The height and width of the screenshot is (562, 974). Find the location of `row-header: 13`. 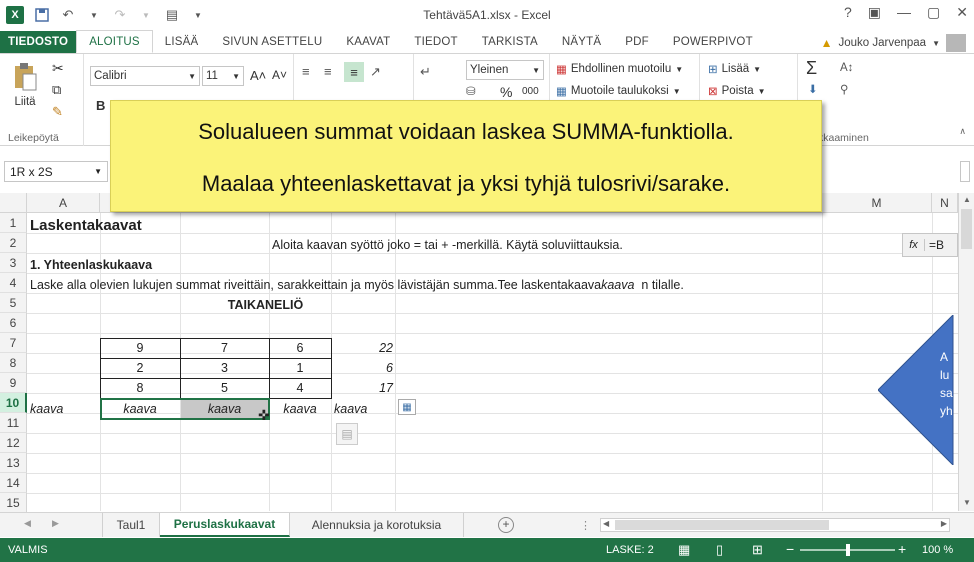

row-header: 13 is located at coordinates (13, 463).